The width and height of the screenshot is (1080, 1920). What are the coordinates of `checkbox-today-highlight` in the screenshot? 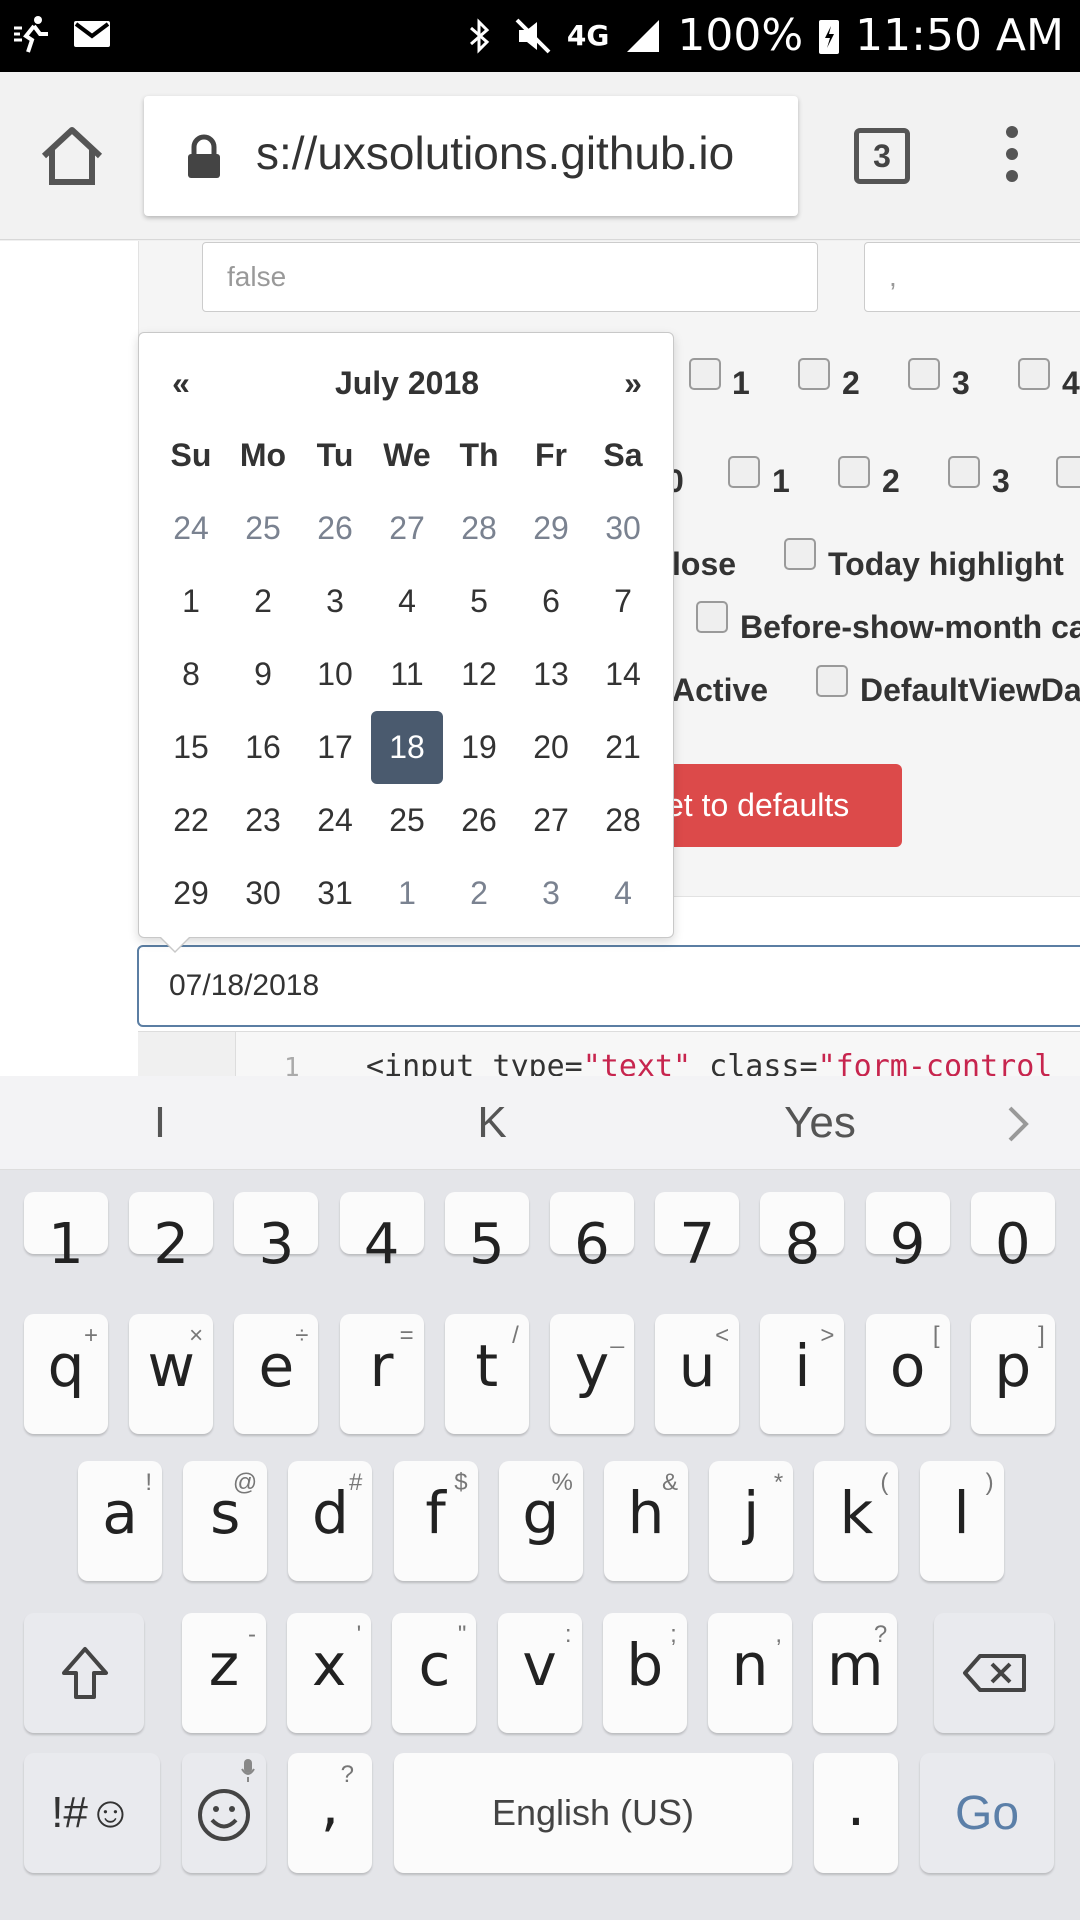 It's located at (800, 554).